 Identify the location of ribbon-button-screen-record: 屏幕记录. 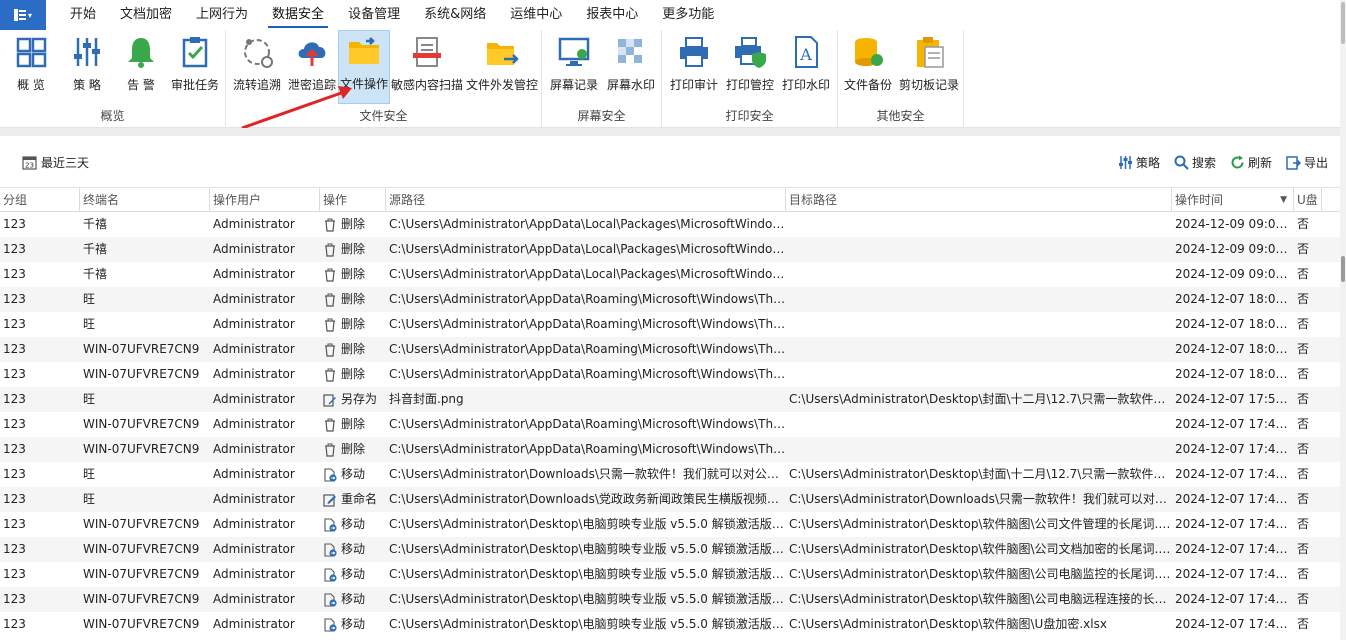
(574, 67).